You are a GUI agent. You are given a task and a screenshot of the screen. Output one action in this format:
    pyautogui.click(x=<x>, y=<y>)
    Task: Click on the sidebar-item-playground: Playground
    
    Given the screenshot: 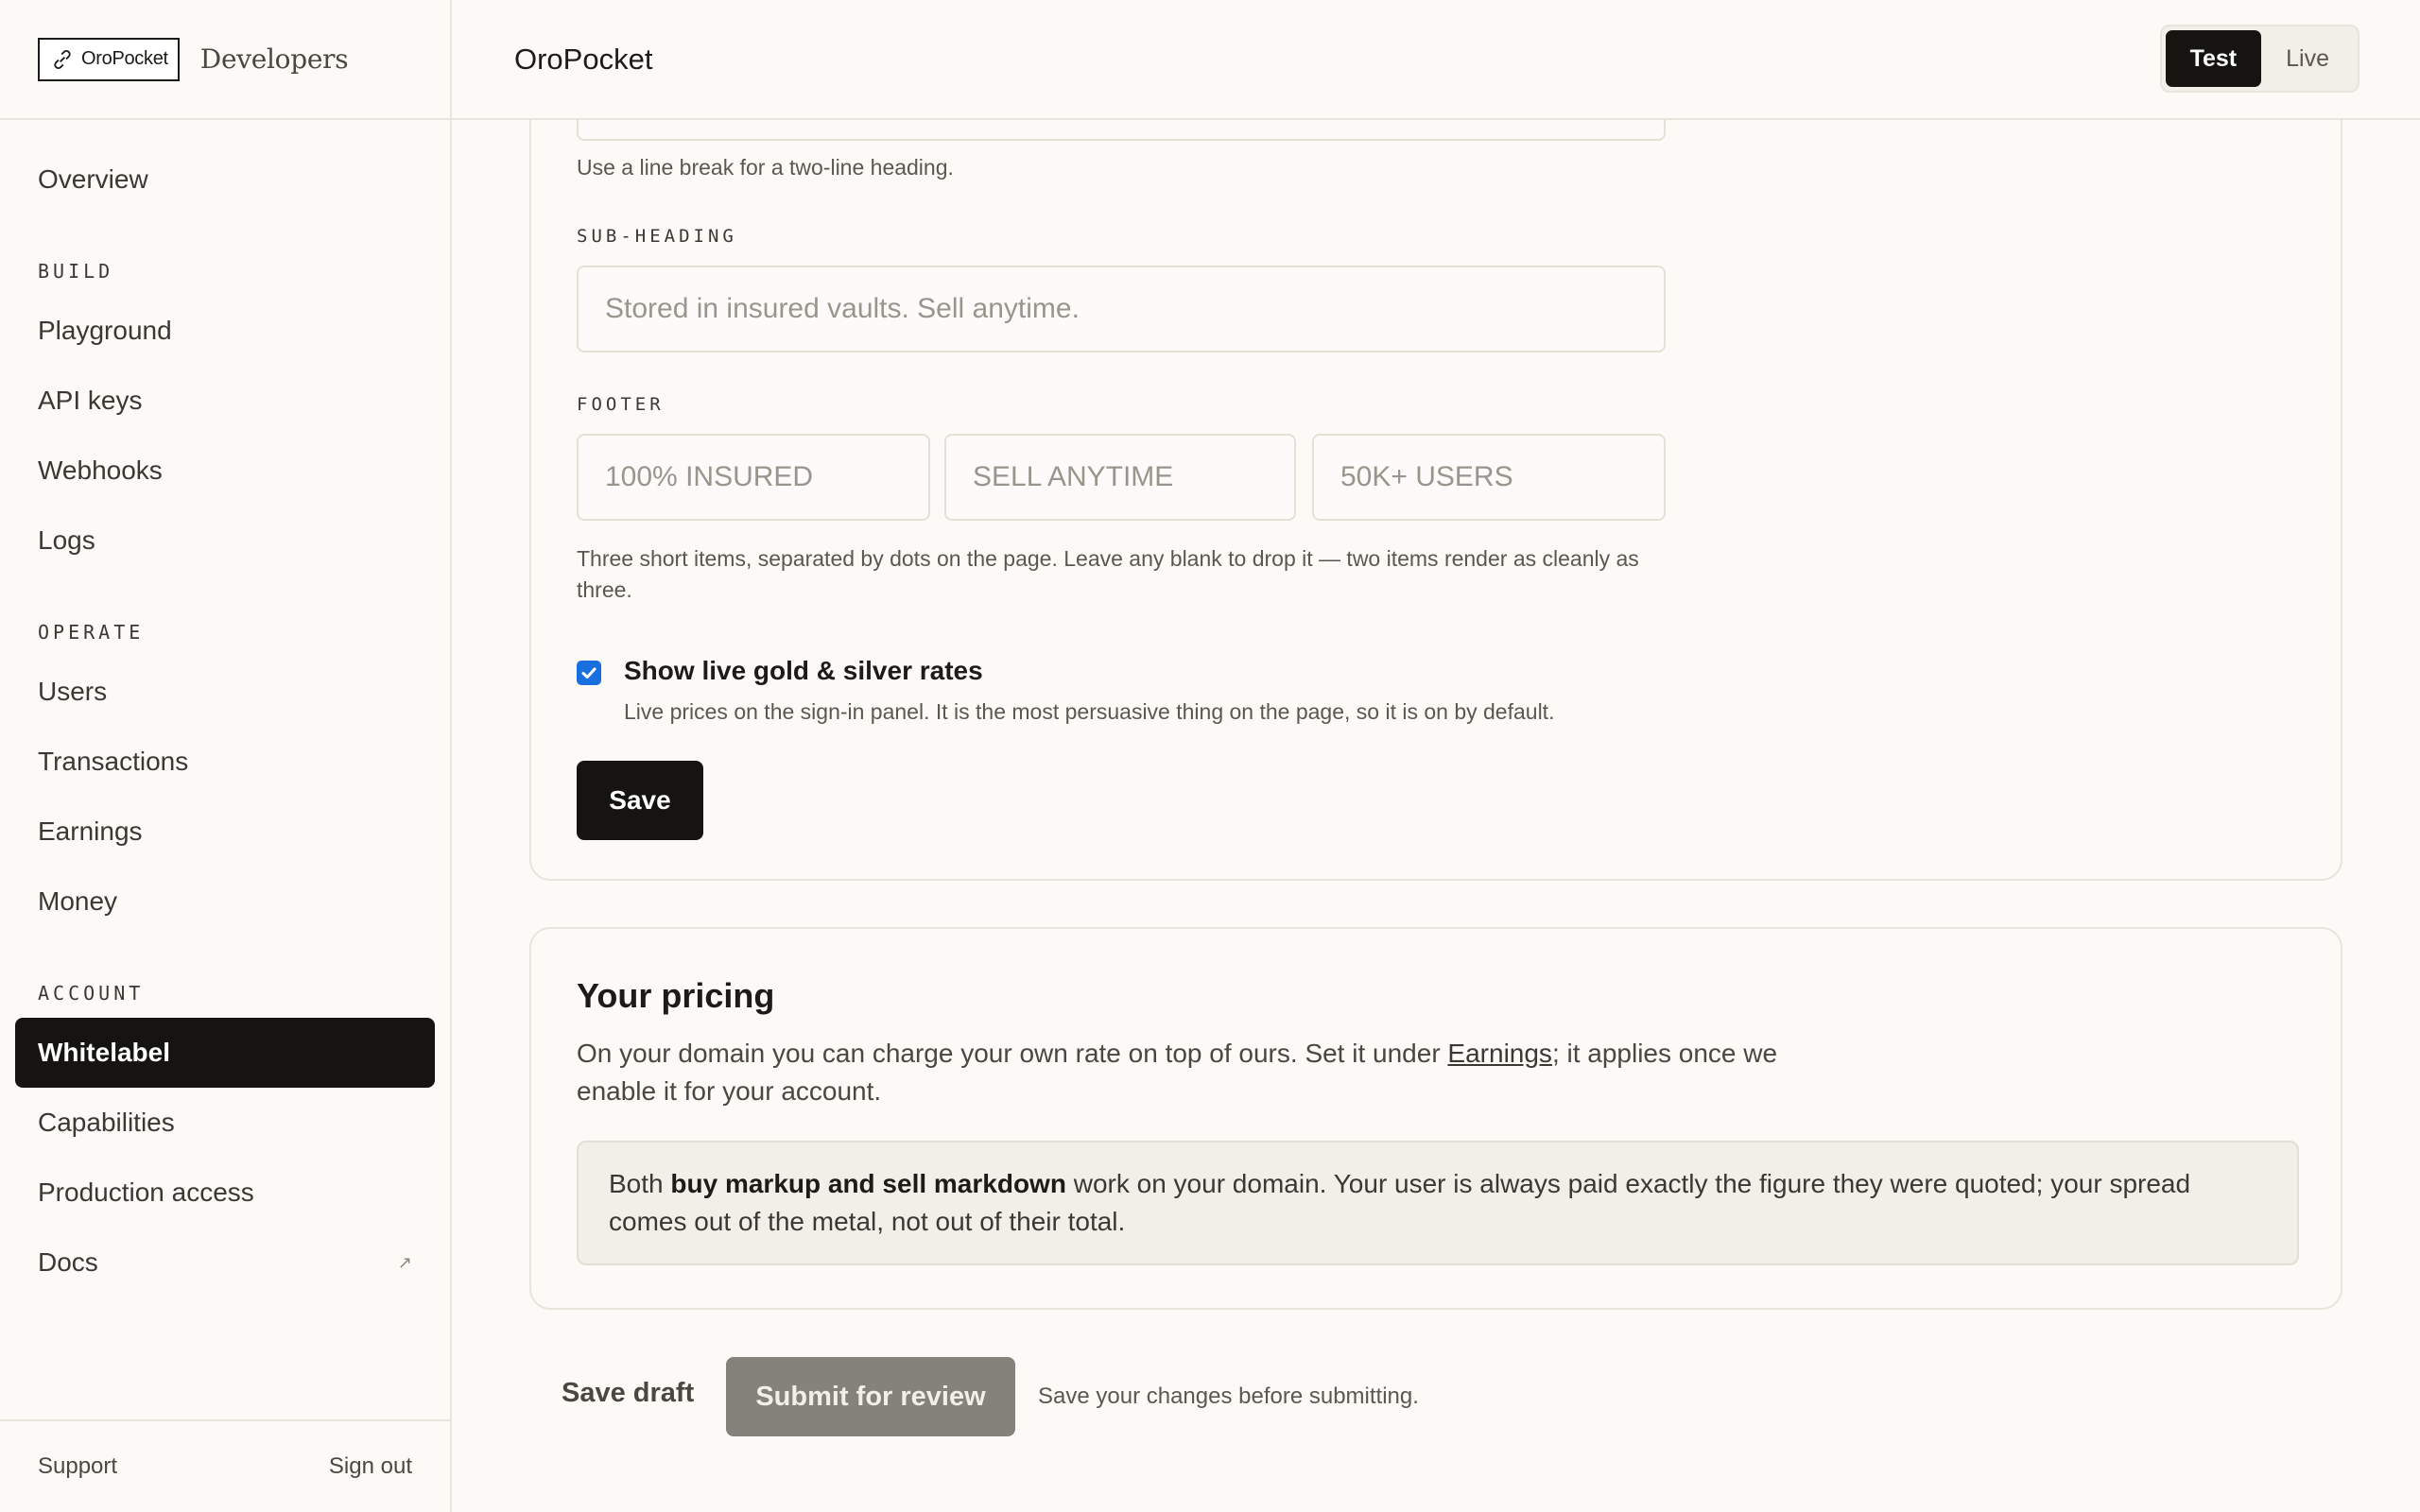 What is the action you would take?
    pyautogui.click(x=225, y=331)
    